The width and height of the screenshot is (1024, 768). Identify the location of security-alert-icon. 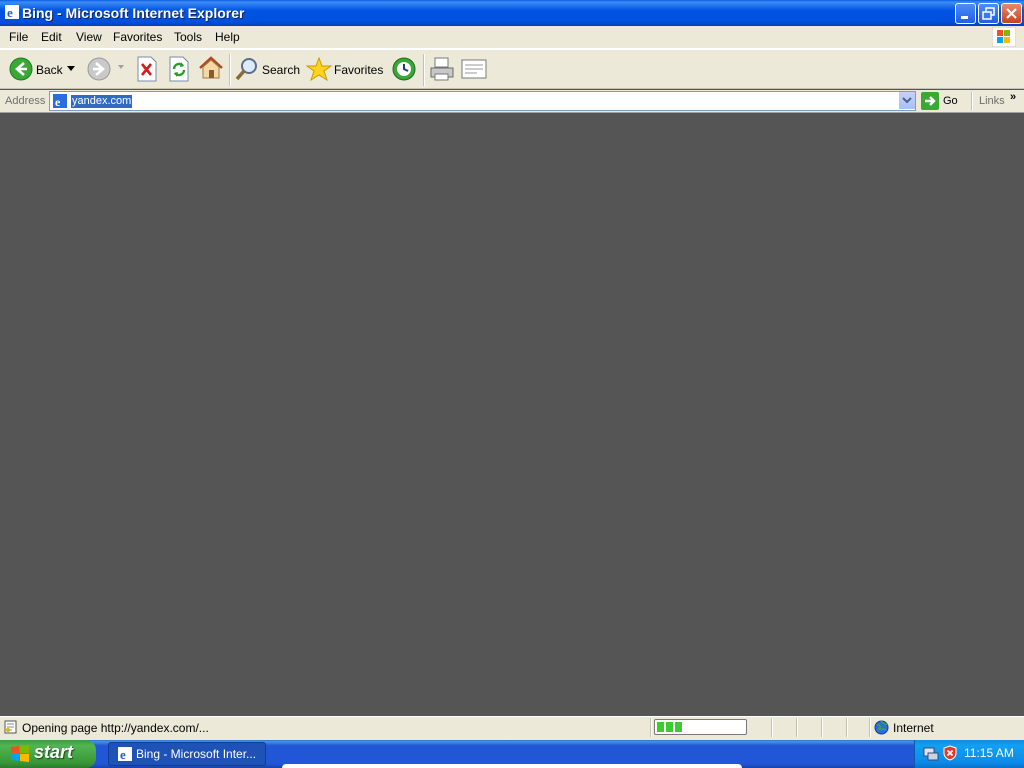
(950, 753).